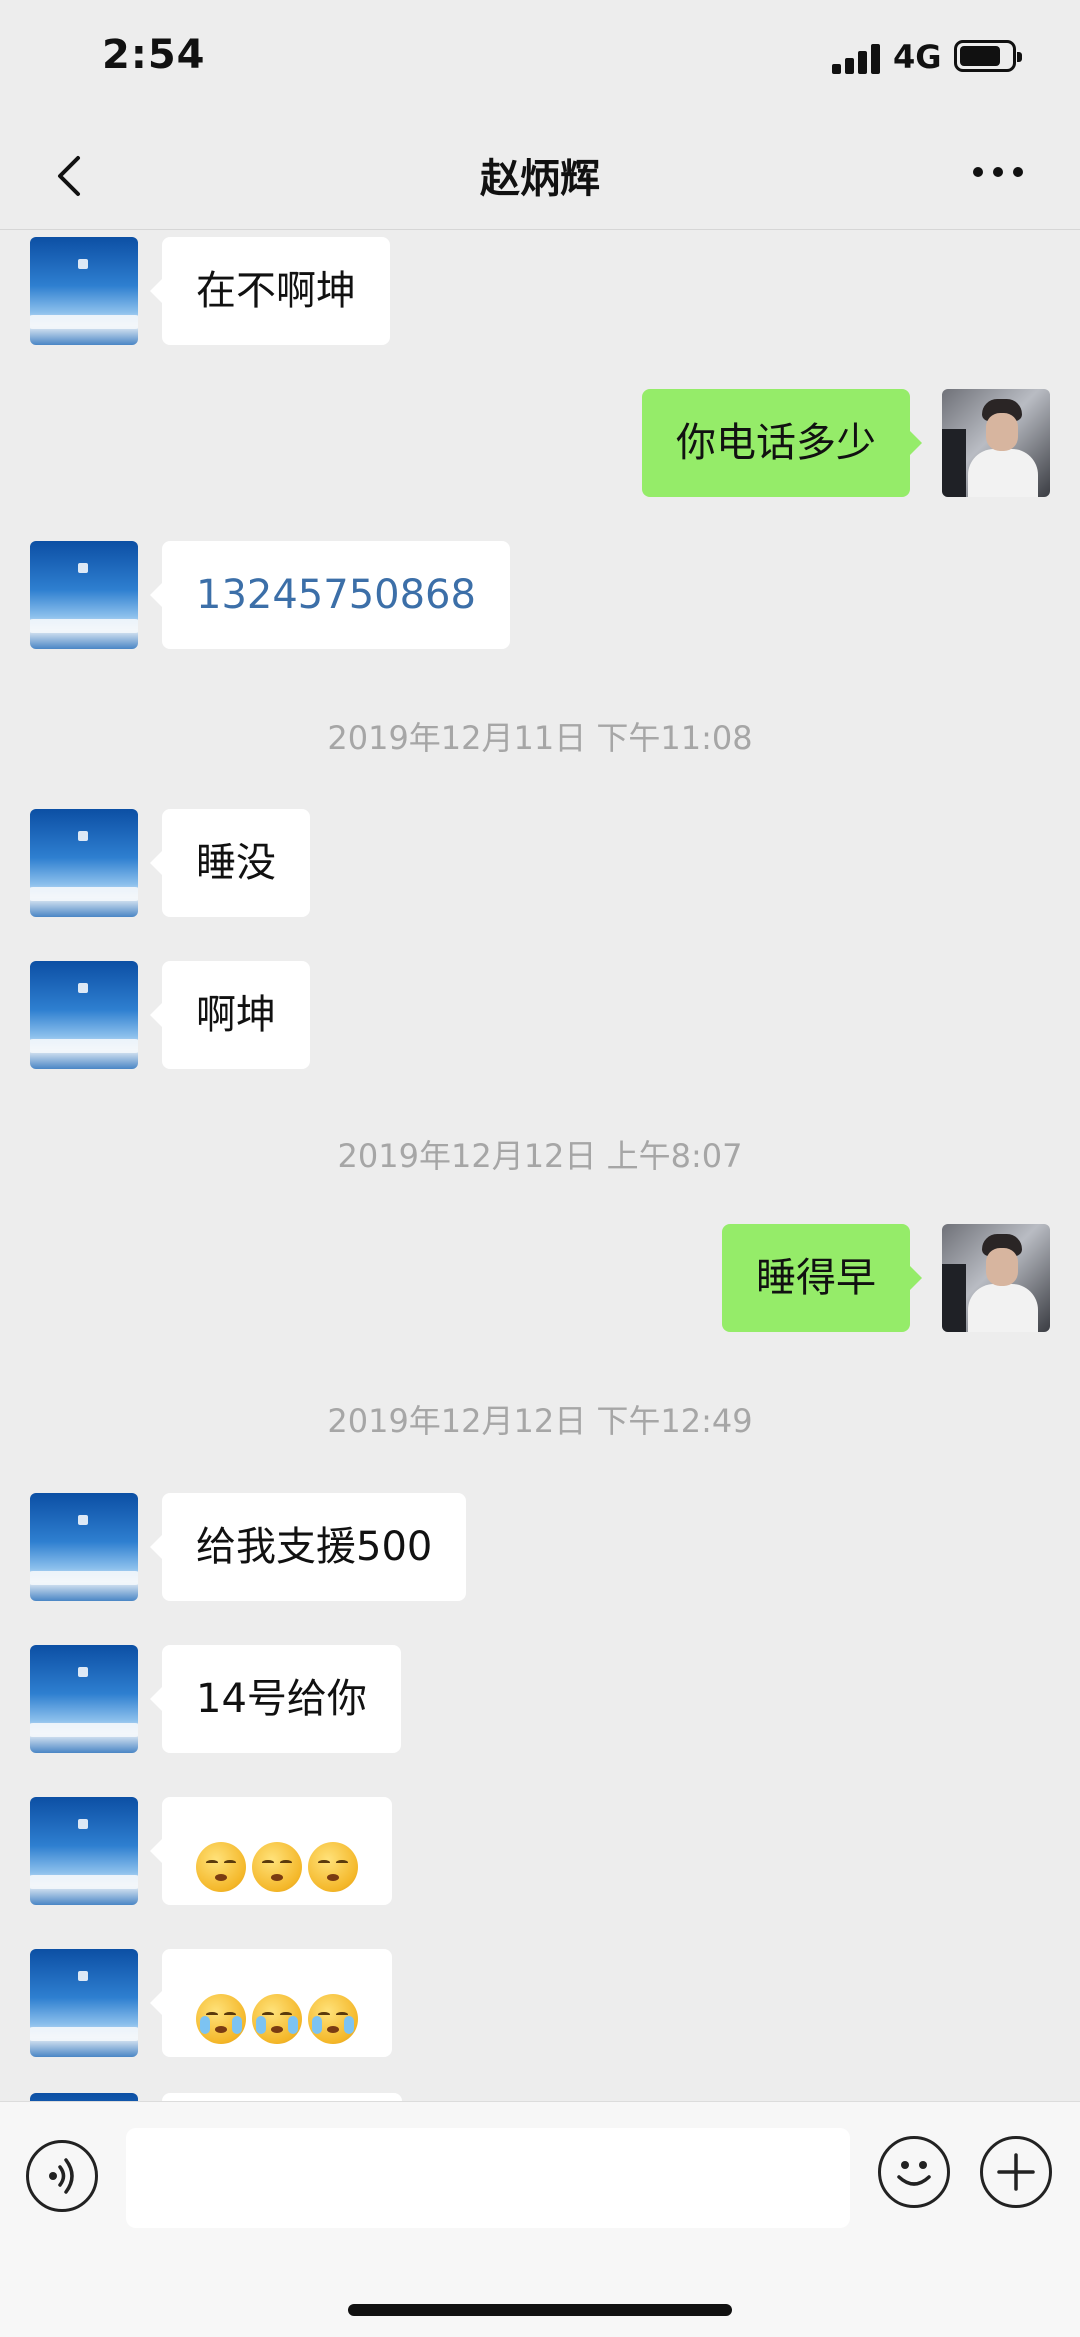 This screenshot has width=1080, height=2337. What do you see at coordinates (540, 1156) in the screenshot?
I see `timestamp: 2019年12月12日 上午8:07` at bounding box center [540, 1156].